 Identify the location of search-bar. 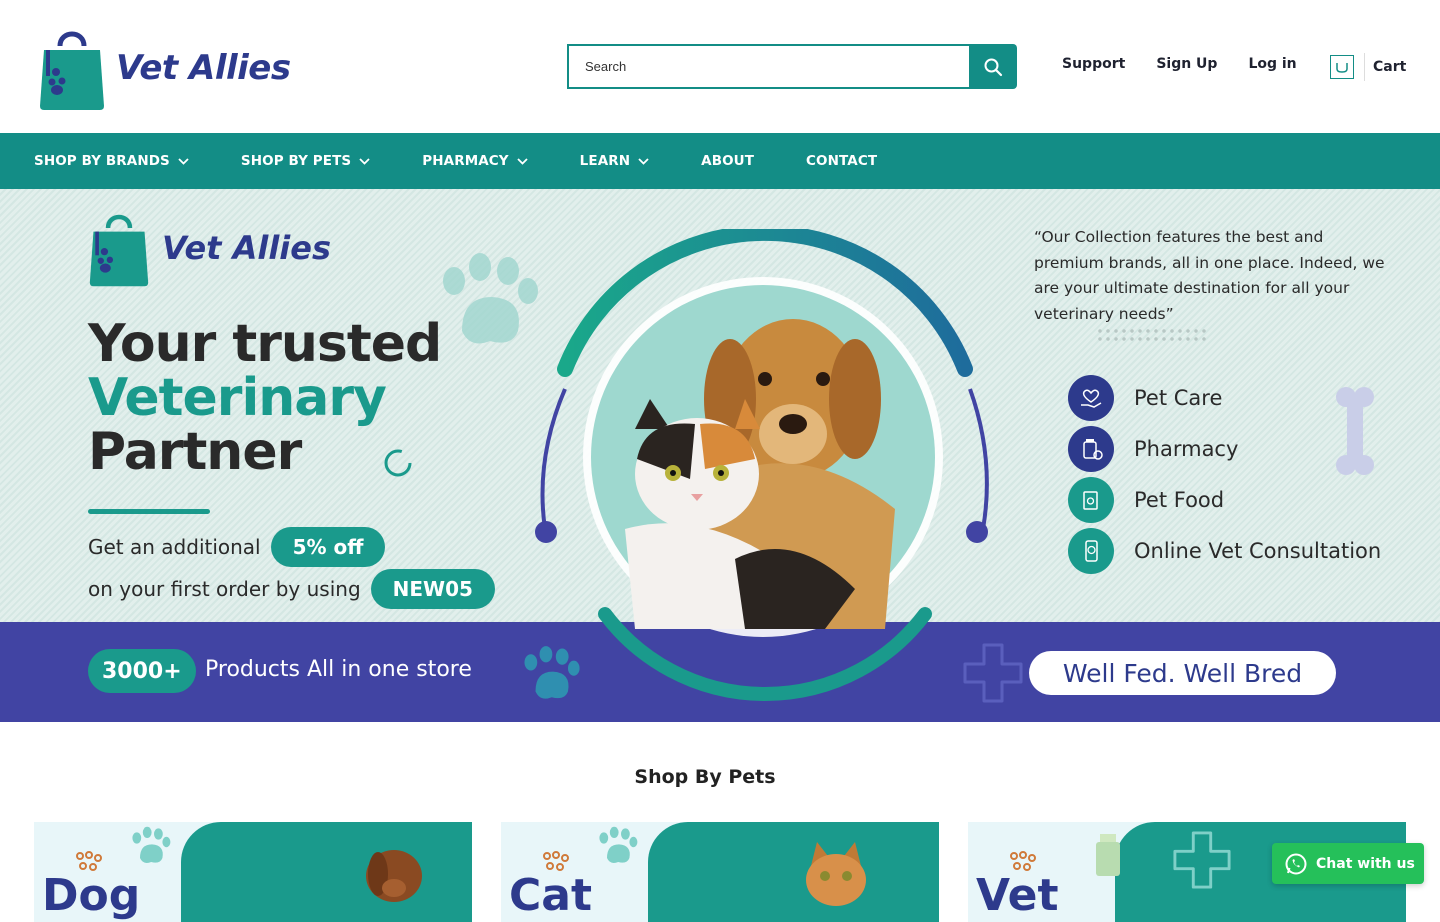
(792, 66).